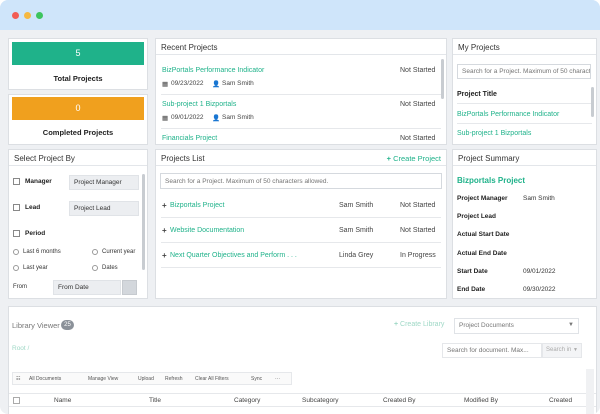  What do you see at coordinates (277, 379) in the screenshot?
I see `more-options-button: ···` at bounding box center [277, 379].